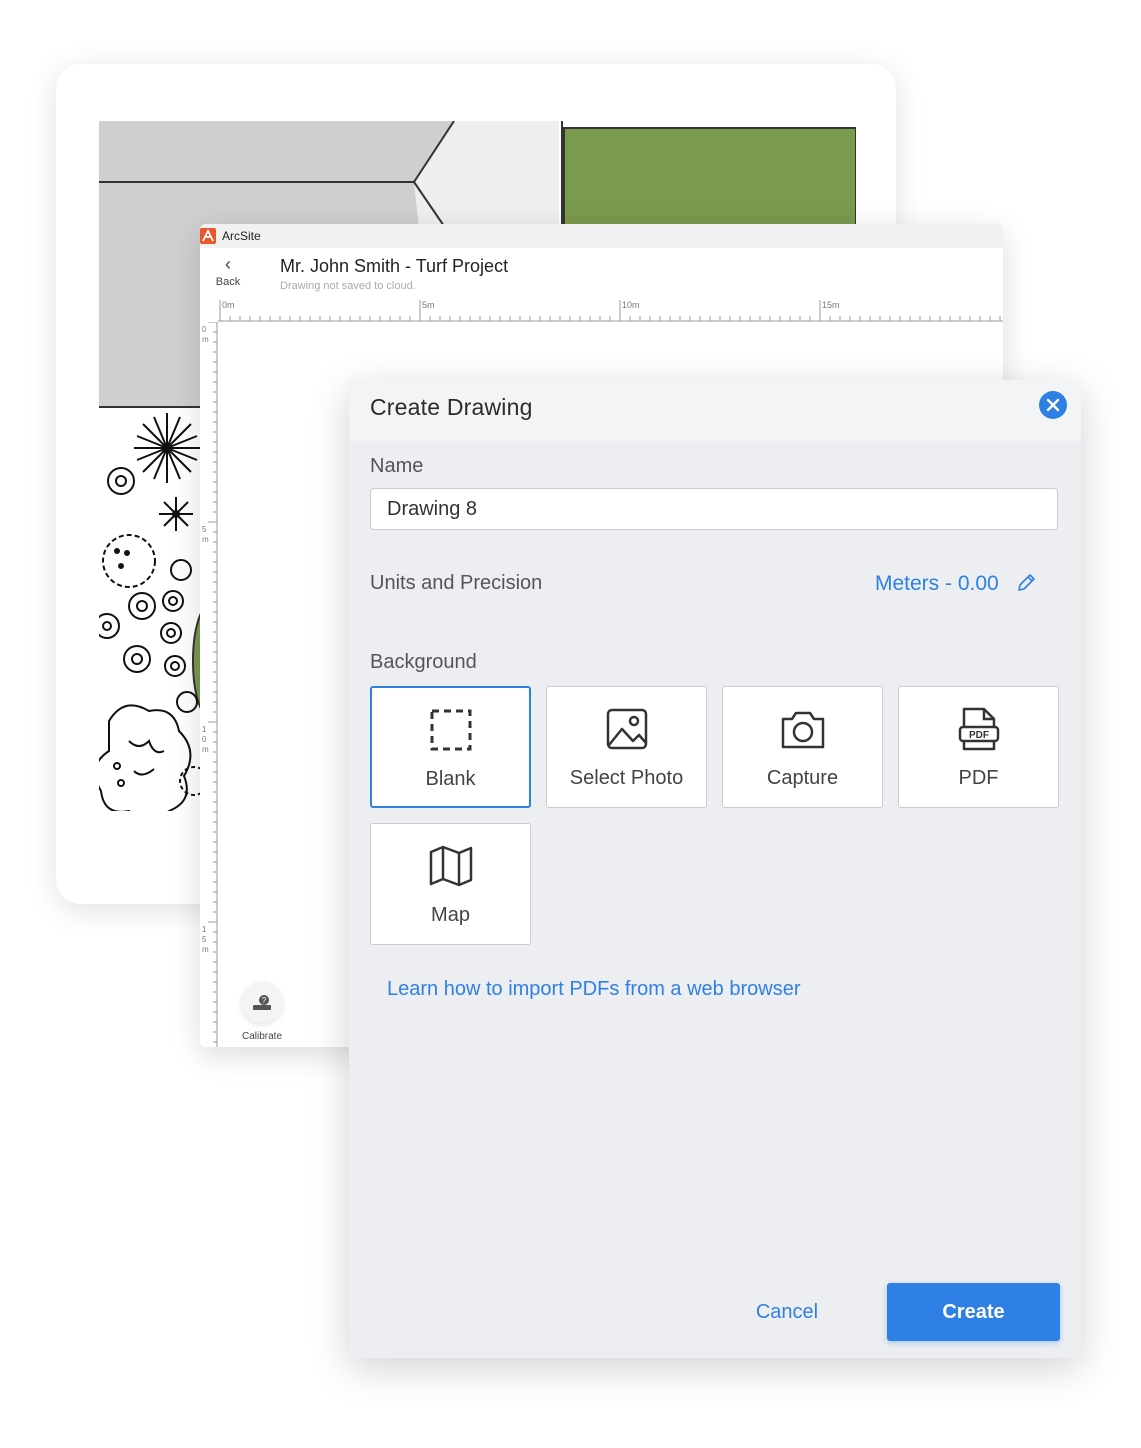  Describe the element at coordinates (978, 778) in the screenshot. I see `option-label: PDF` at that location.